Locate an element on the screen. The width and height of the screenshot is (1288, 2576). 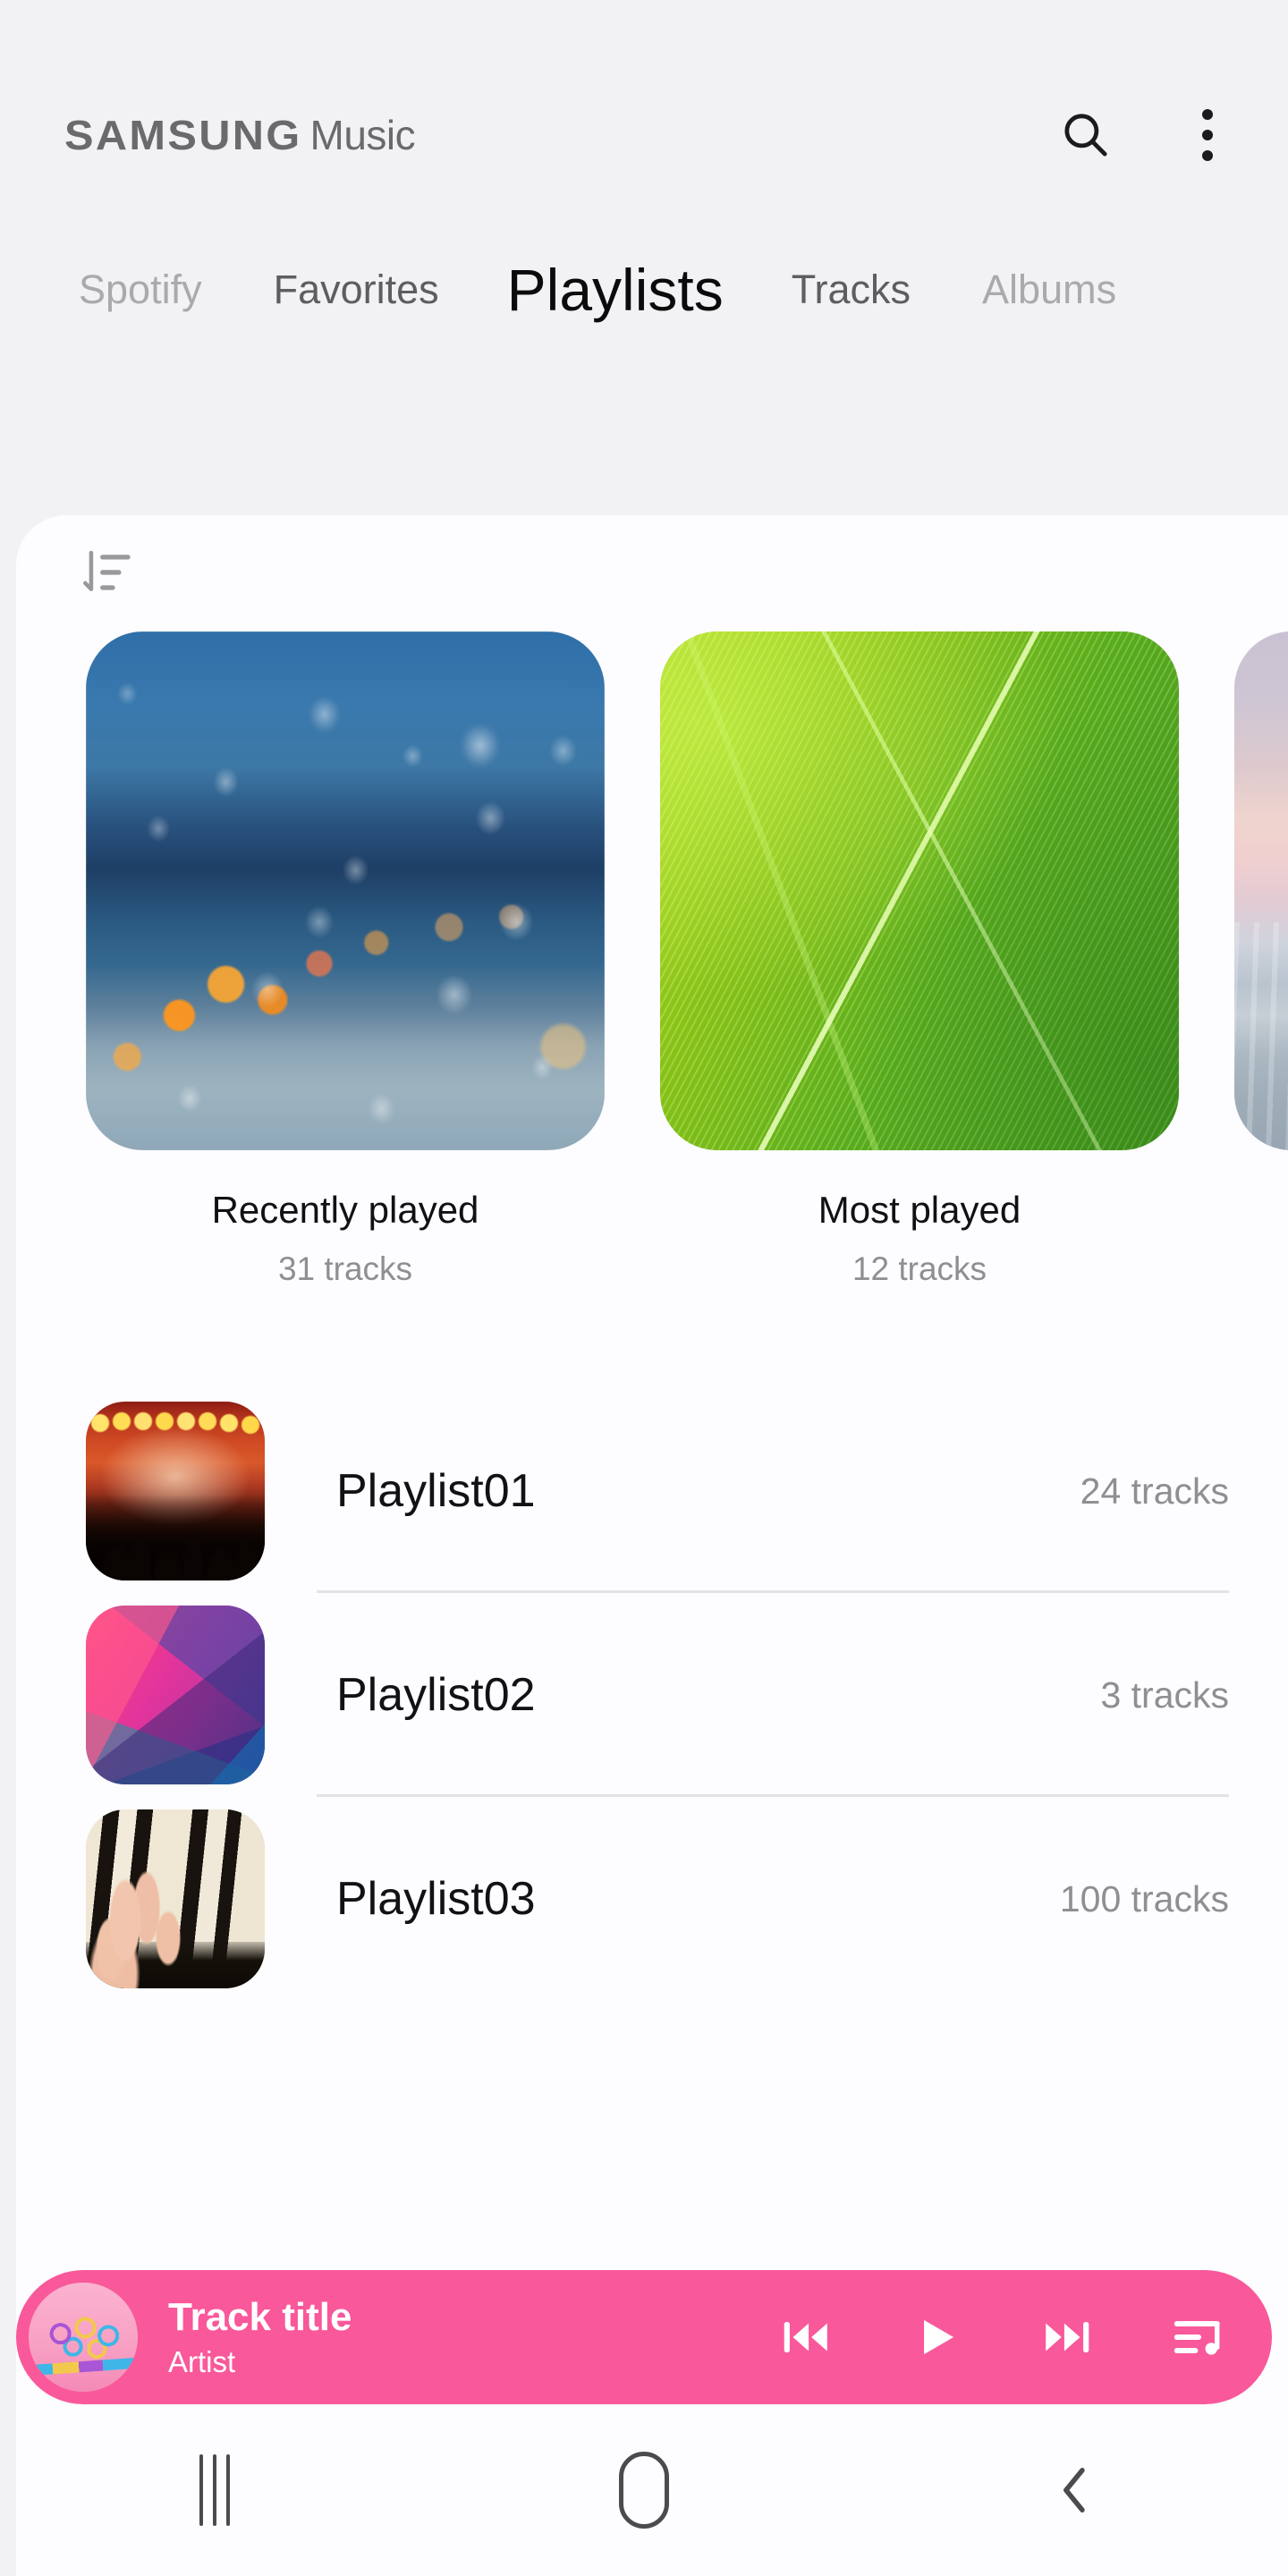
back-button is located at coordinates (1073, 2490).